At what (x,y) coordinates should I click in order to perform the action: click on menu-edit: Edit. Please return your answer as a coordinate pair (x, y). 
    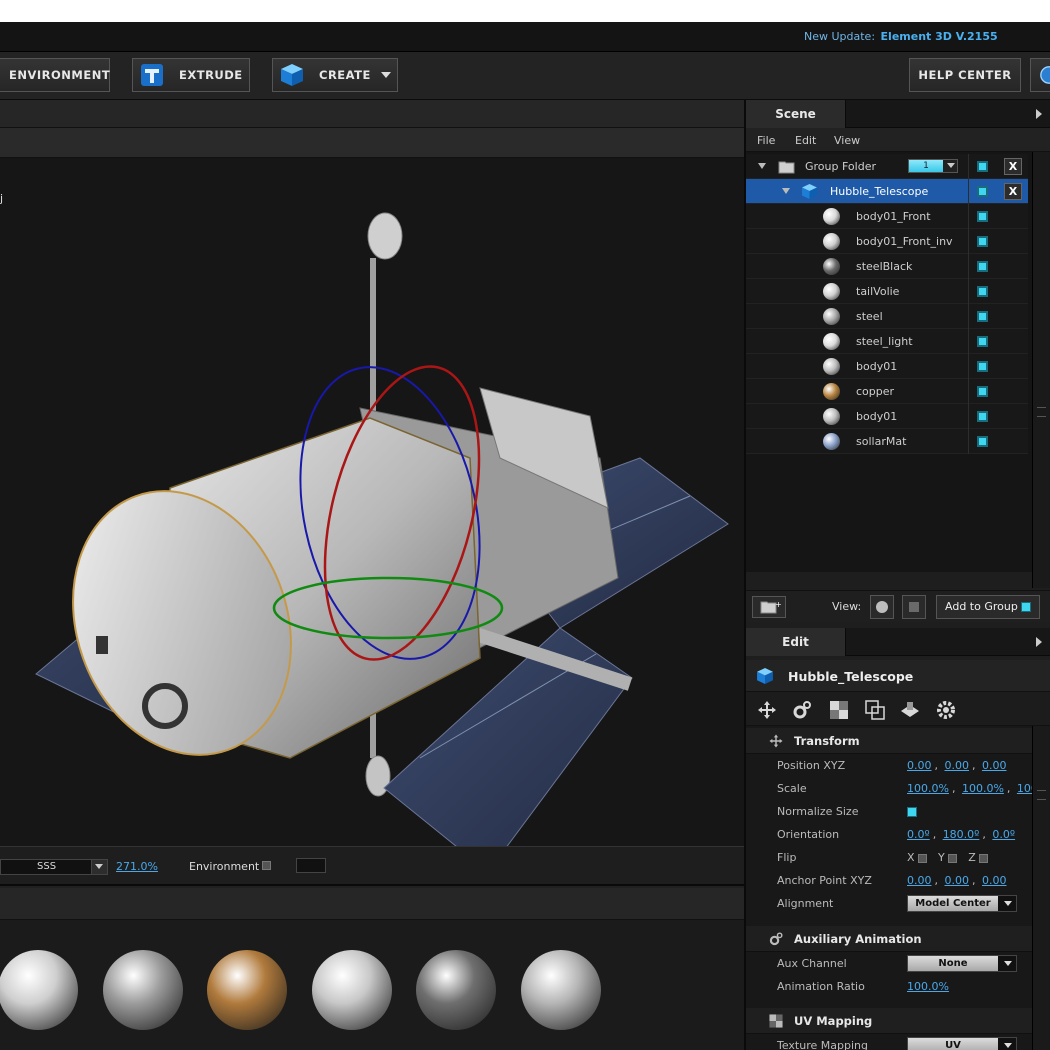
    Looking at the image, I should click on (805, 140).